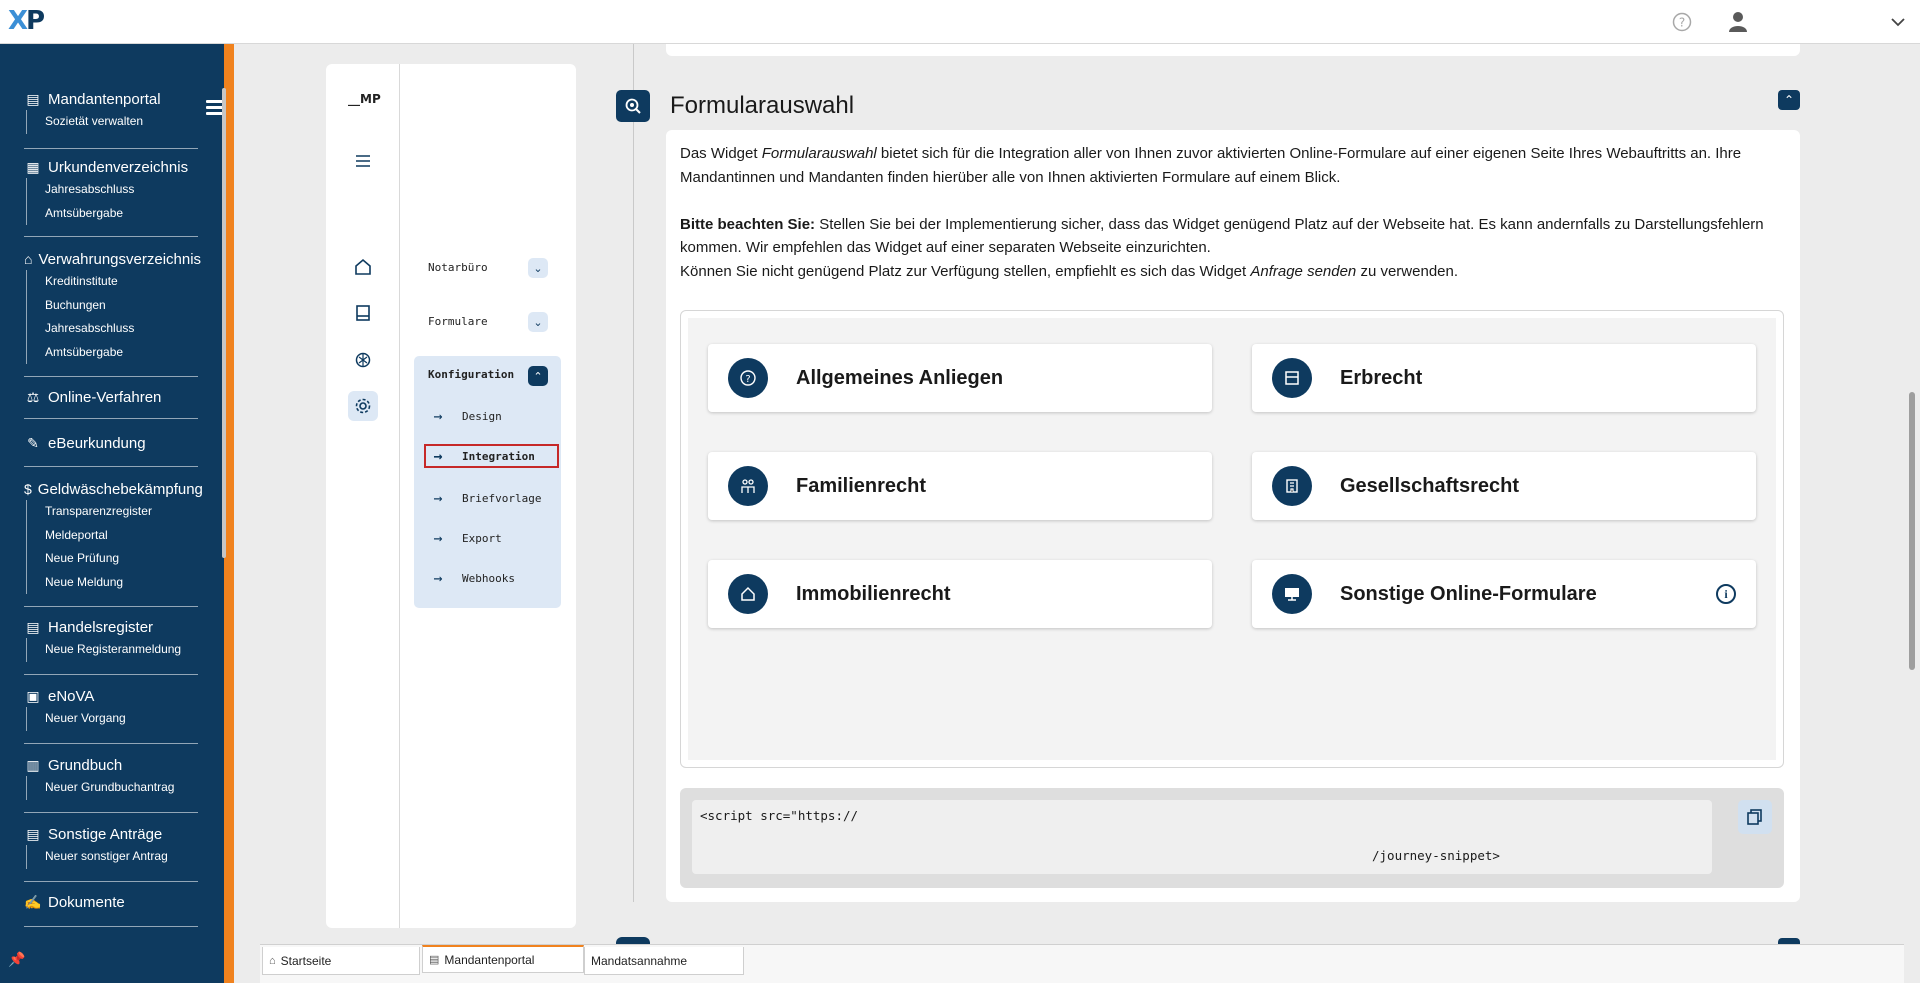  Describe the element at coordinates (112, 650) in the screenshot. I see `sidebar-subitem: Neue Registeranmeldung` at that location.